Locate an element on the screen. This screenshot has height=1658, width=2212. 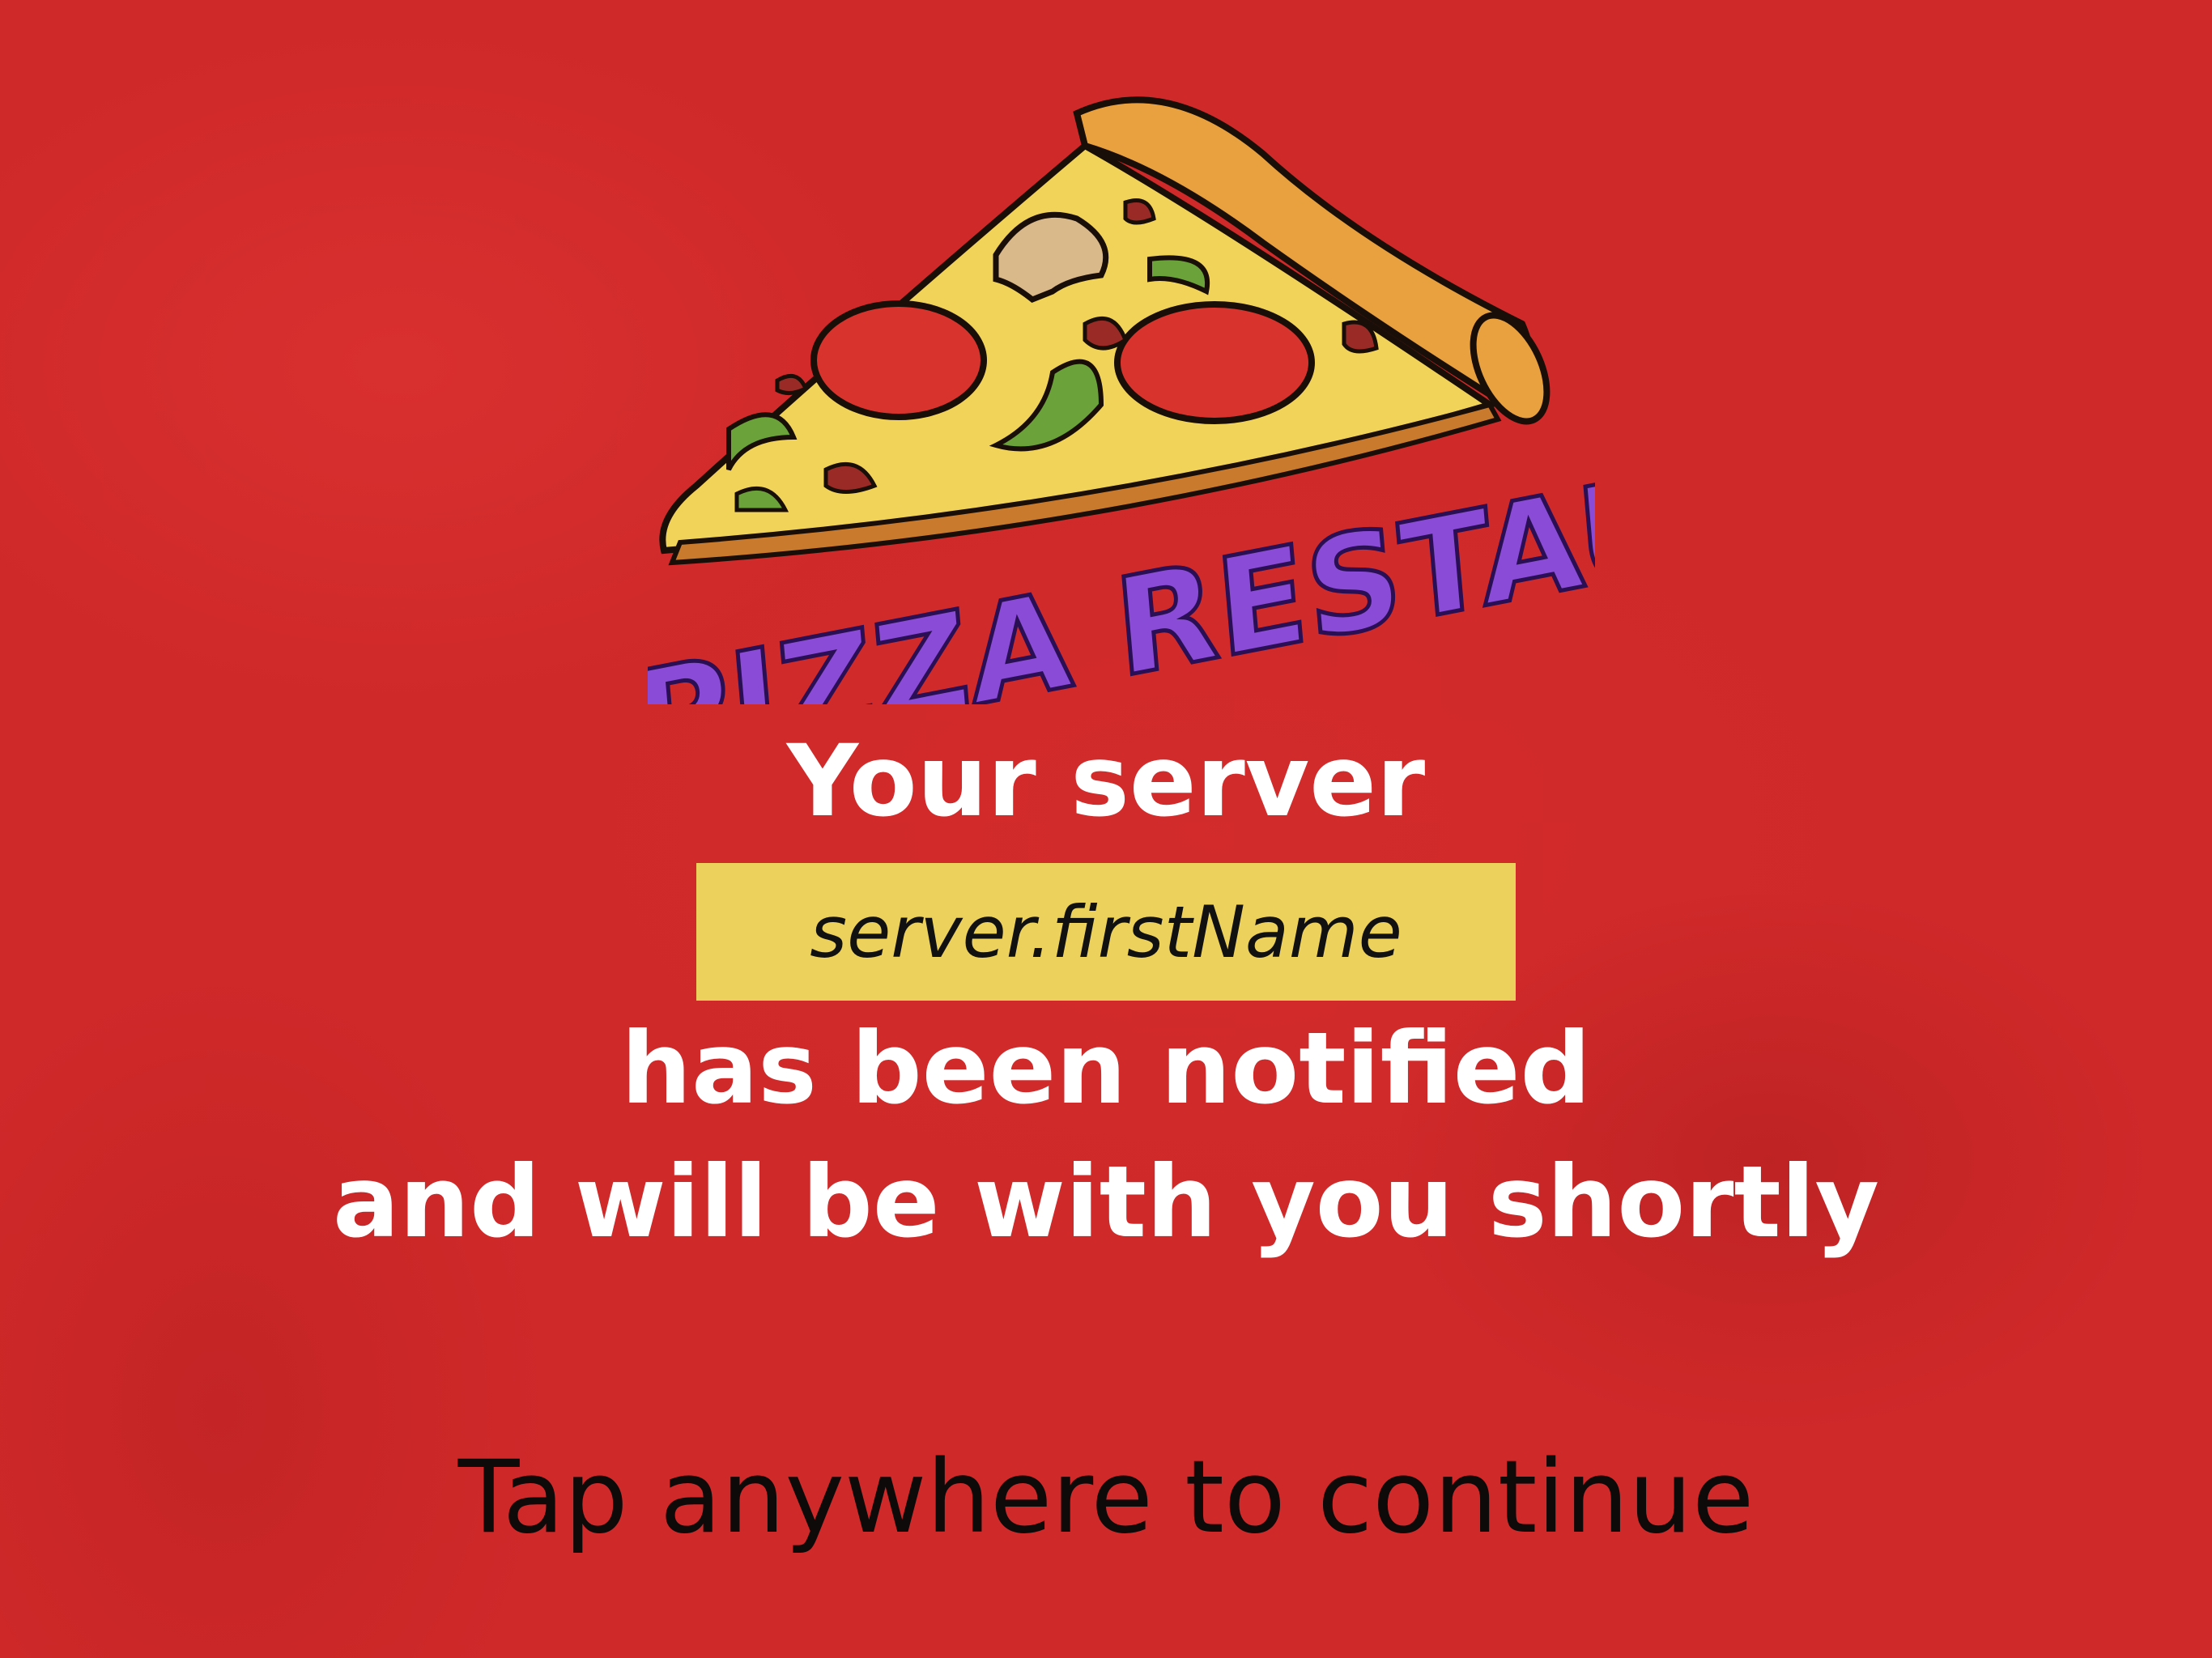
message-line-shortly: and will be with you shortly is located at coordinates (1106, 1202).